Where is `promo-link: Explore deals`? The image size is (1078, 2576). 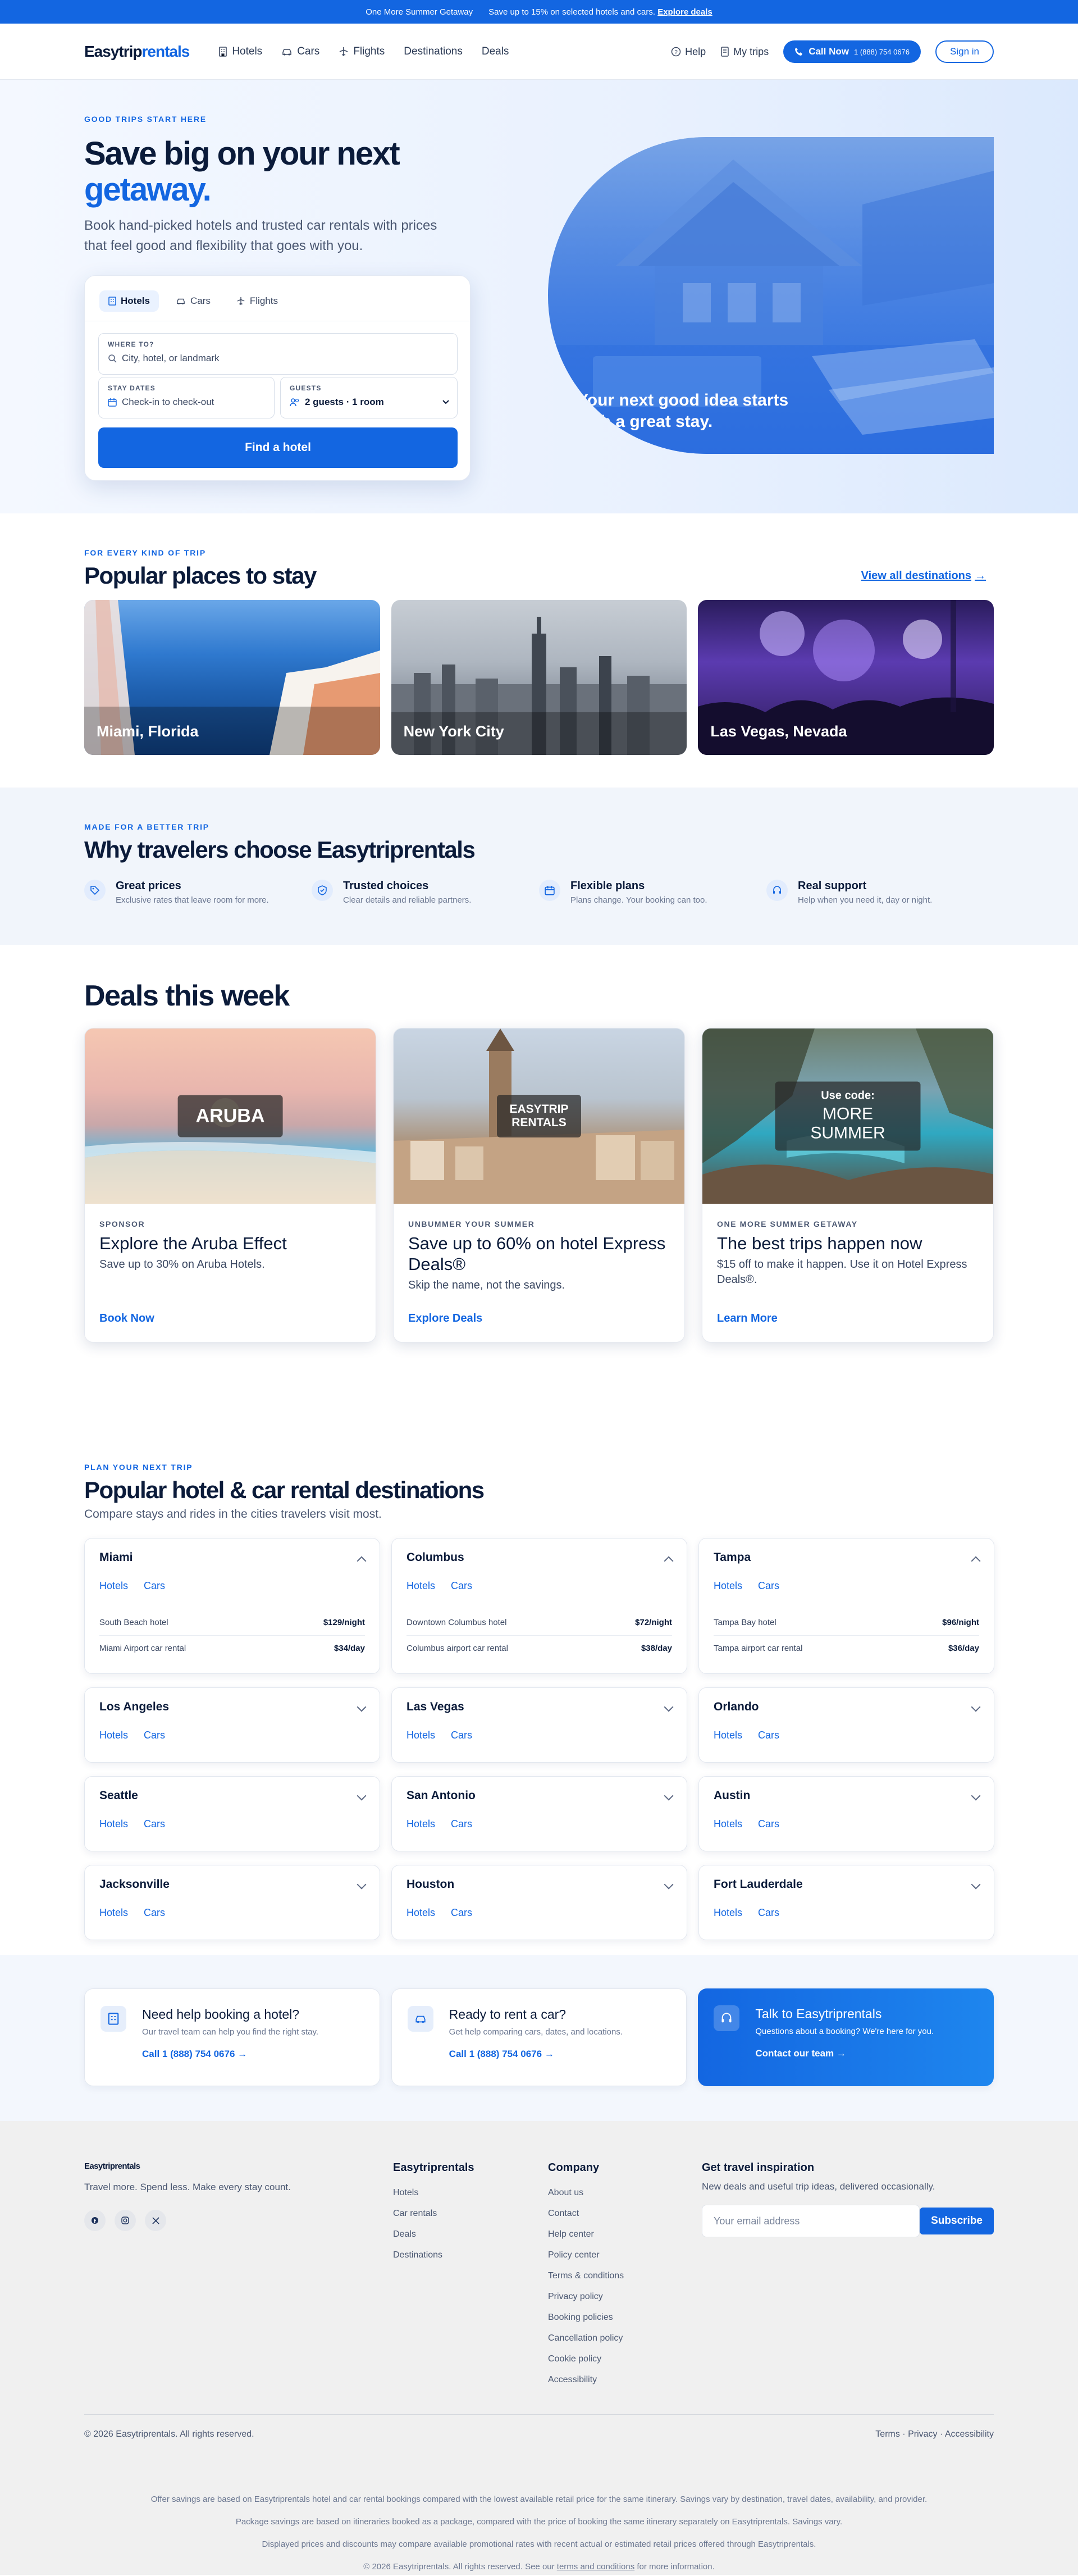
promo-link: Explore deals is located at coordinates (684, 12).